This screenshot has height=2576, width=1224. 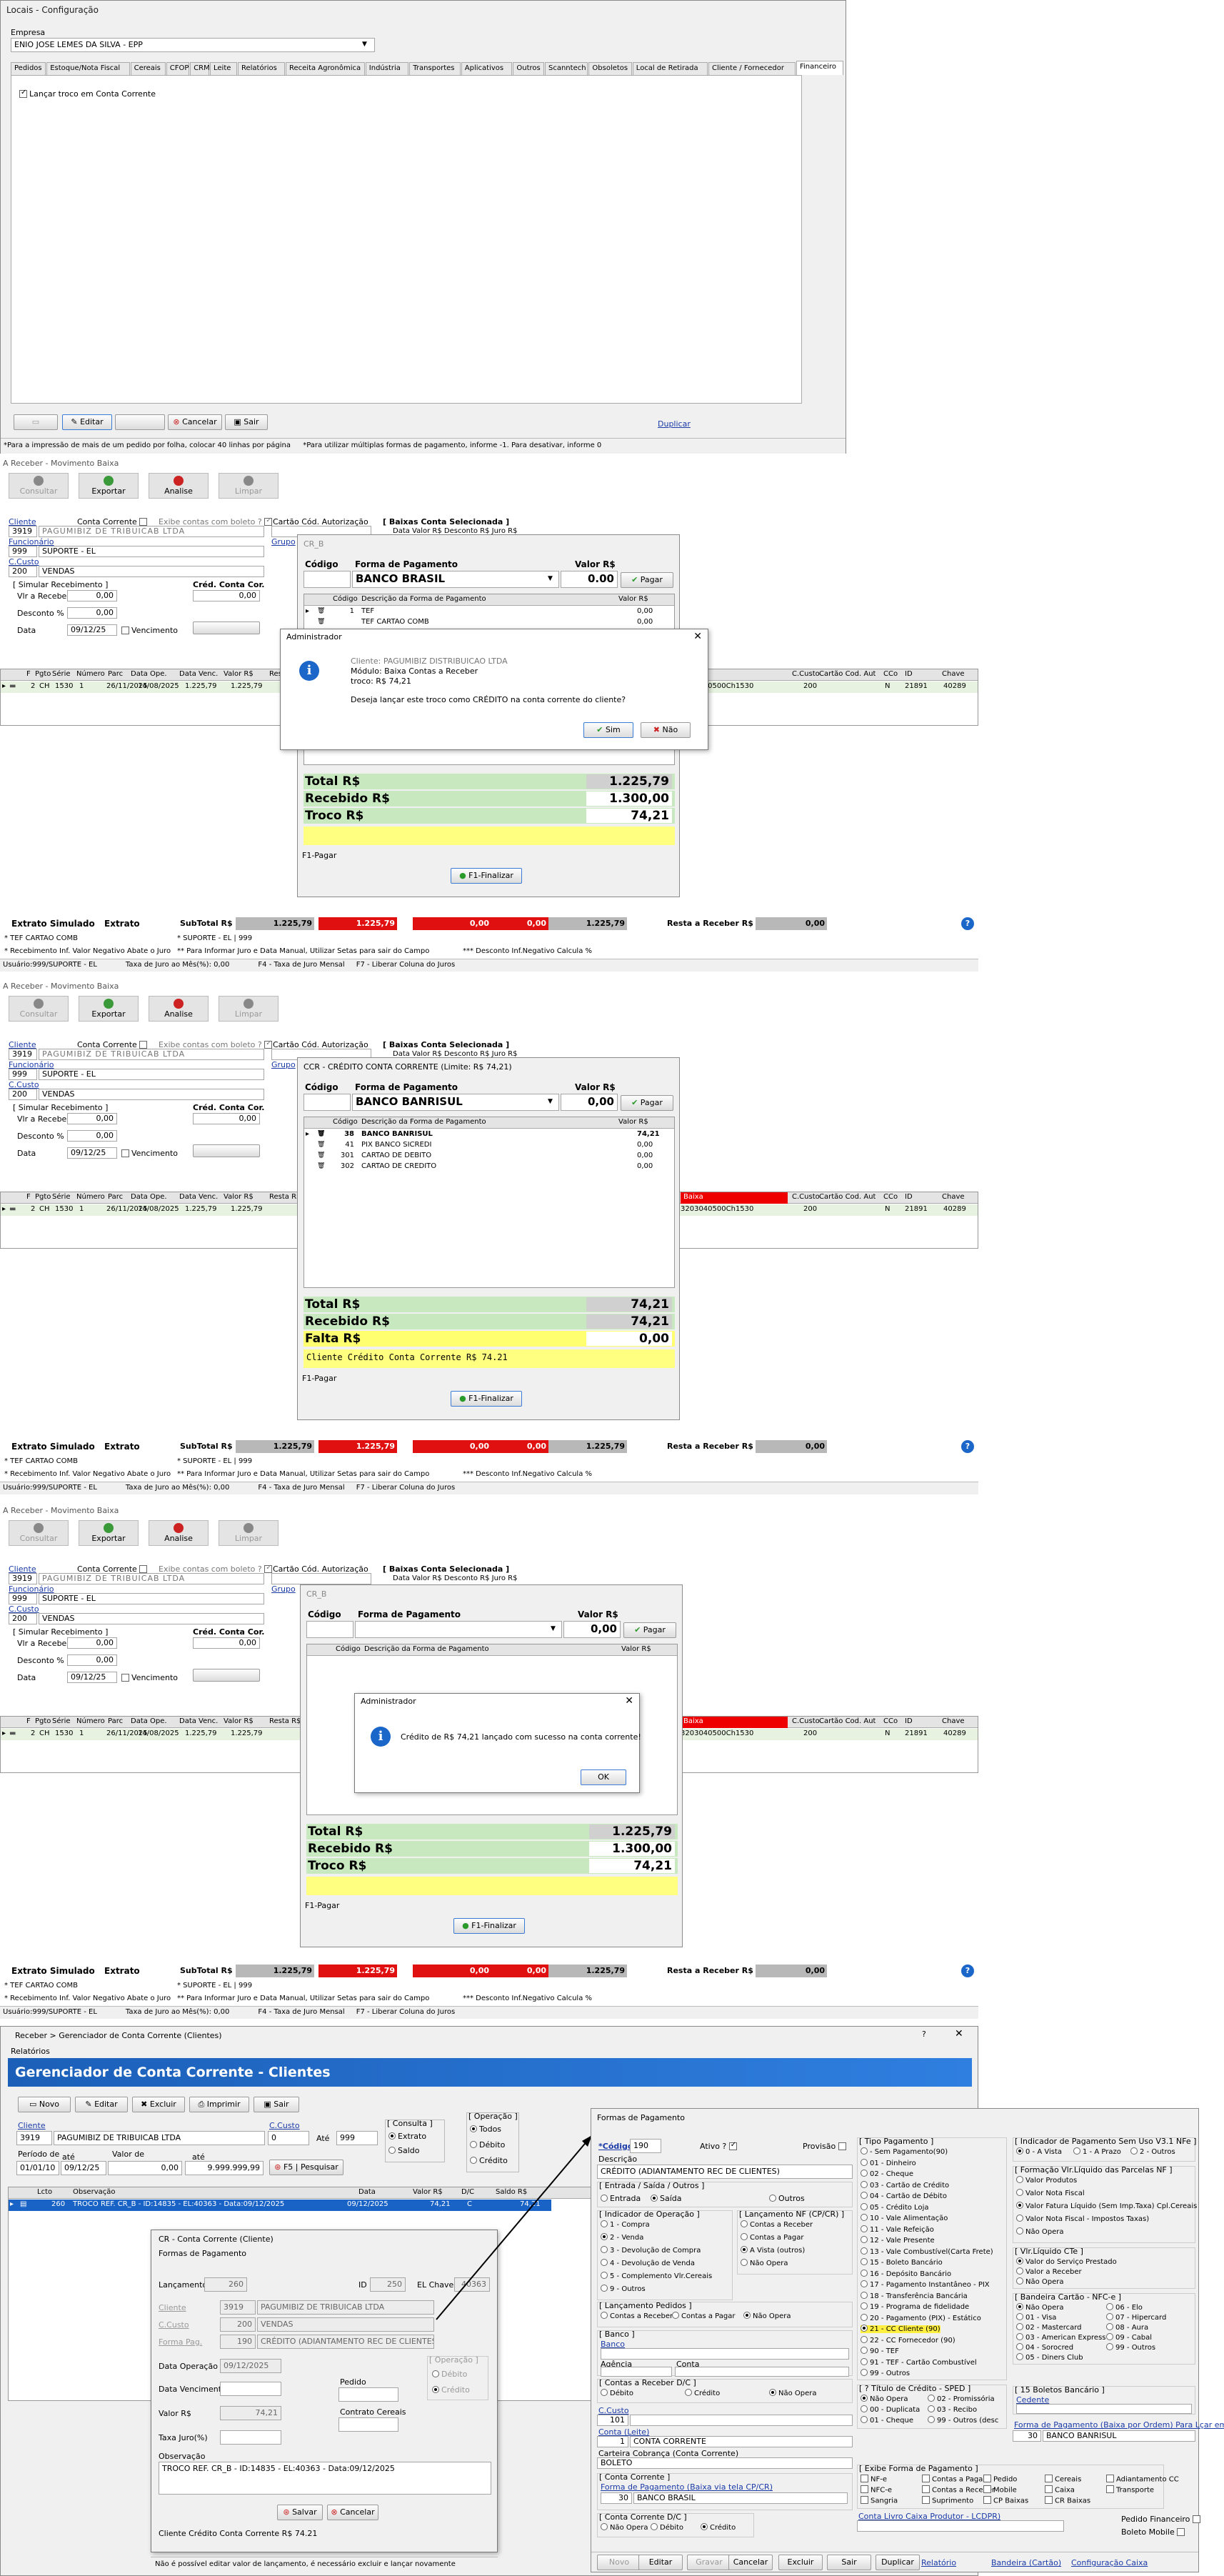 I want to click on footer-cancelar-button: Cancelar, so click(x=750, y=2562).